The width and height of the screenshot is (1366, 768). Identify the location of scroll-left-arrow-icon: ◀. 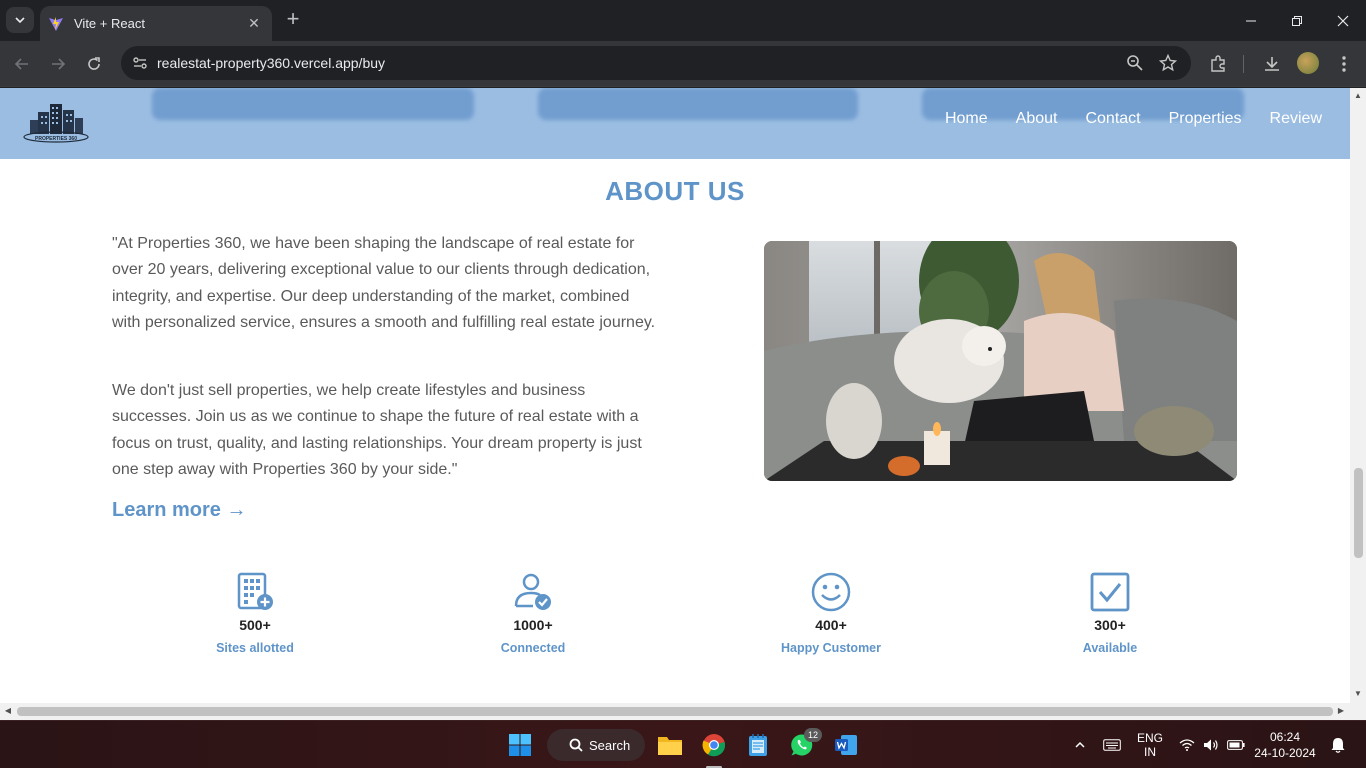
(8, 711).